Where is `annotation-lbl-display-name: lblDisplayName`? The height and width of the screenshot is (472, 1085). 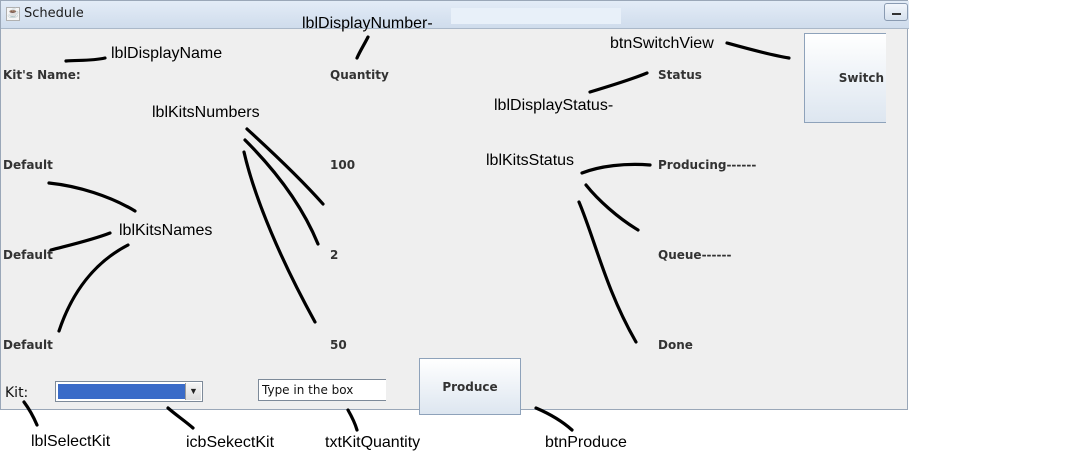
annotation-lbl-display-name: lblDisplayName is located at coordinates (167, 53).